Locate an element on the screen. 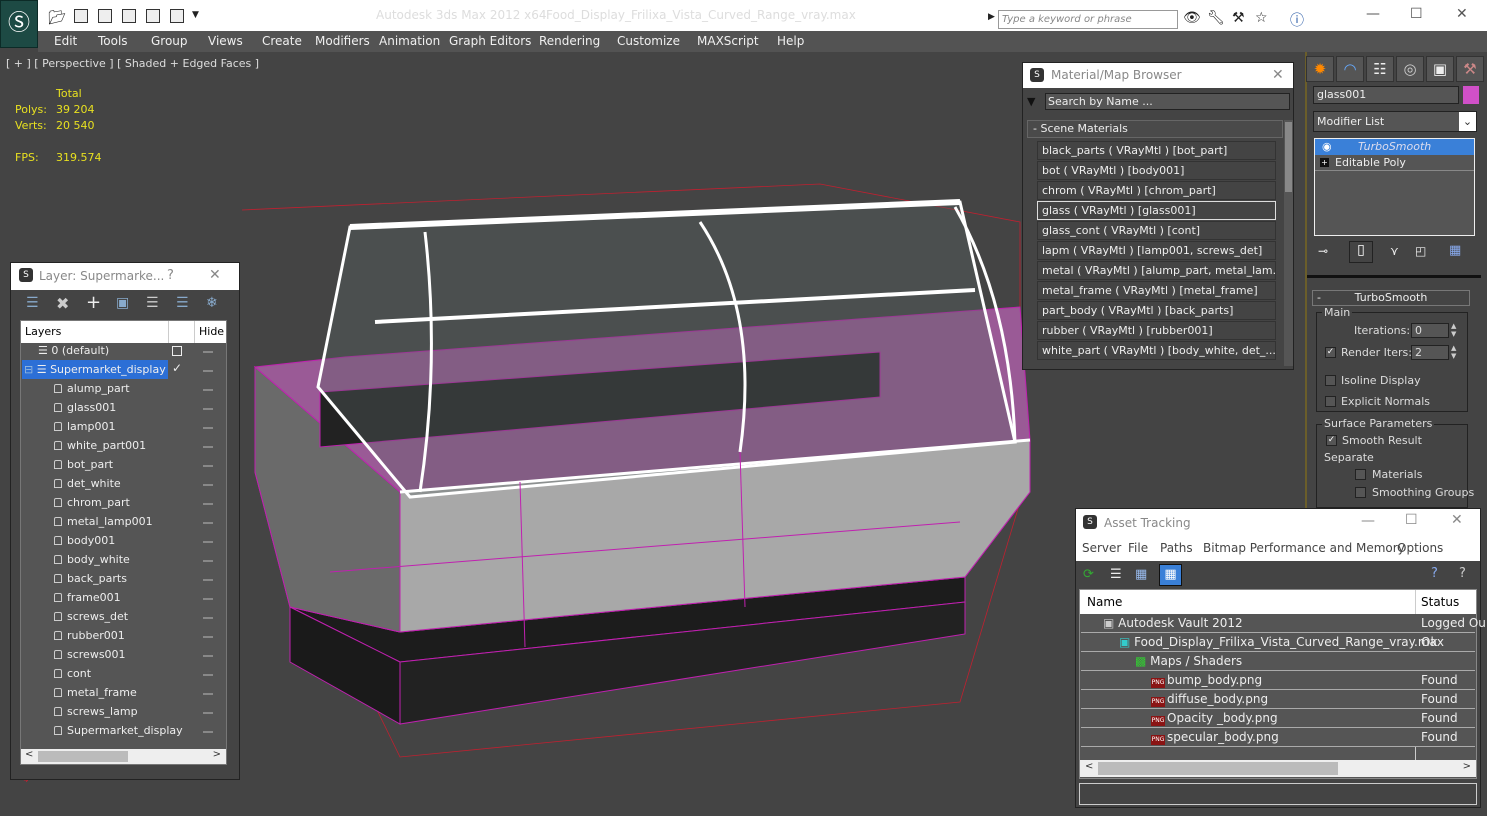 The image size is (1487, 816). highlight-layer-icon: ☰ is located at coordinates (152, 303).